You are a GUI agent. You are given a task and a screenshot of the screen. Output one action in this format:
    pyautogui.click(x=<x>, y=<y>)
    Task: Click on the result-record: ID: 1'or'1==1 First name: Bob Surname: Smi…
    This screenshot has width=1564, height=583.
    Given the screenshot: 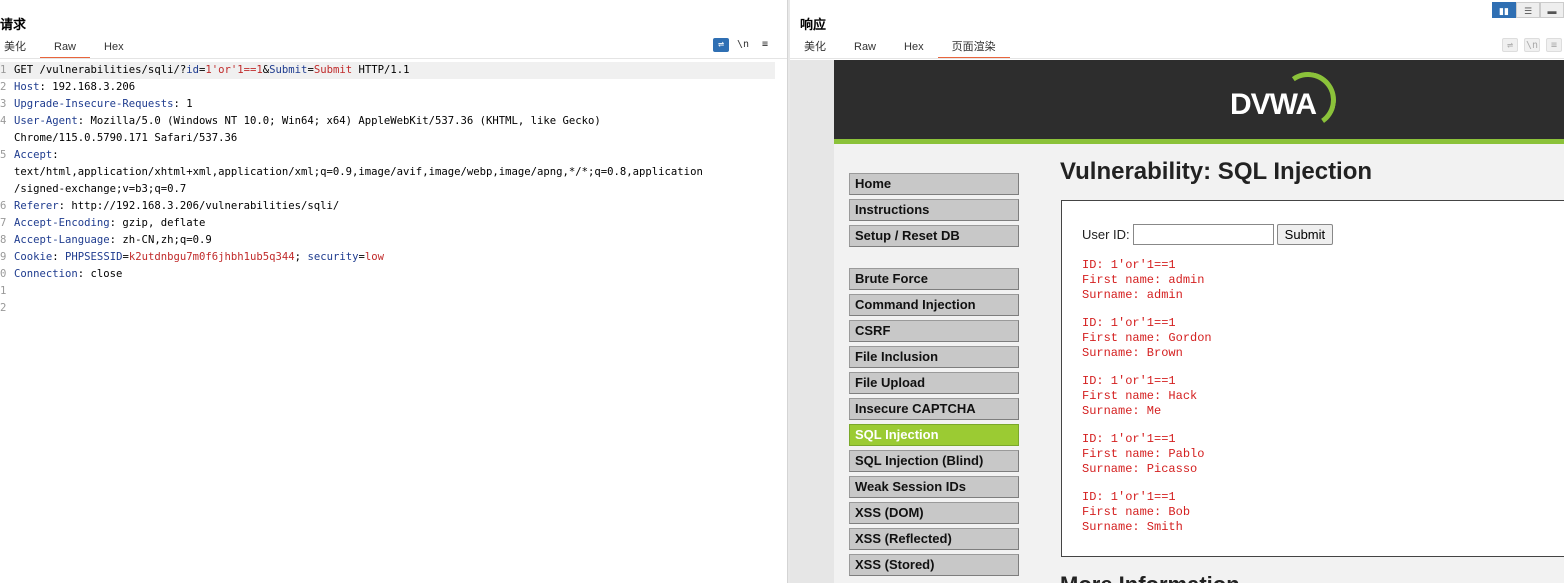 What is the action you would take?
    pyautogui.click(x=1147, y=512)
    